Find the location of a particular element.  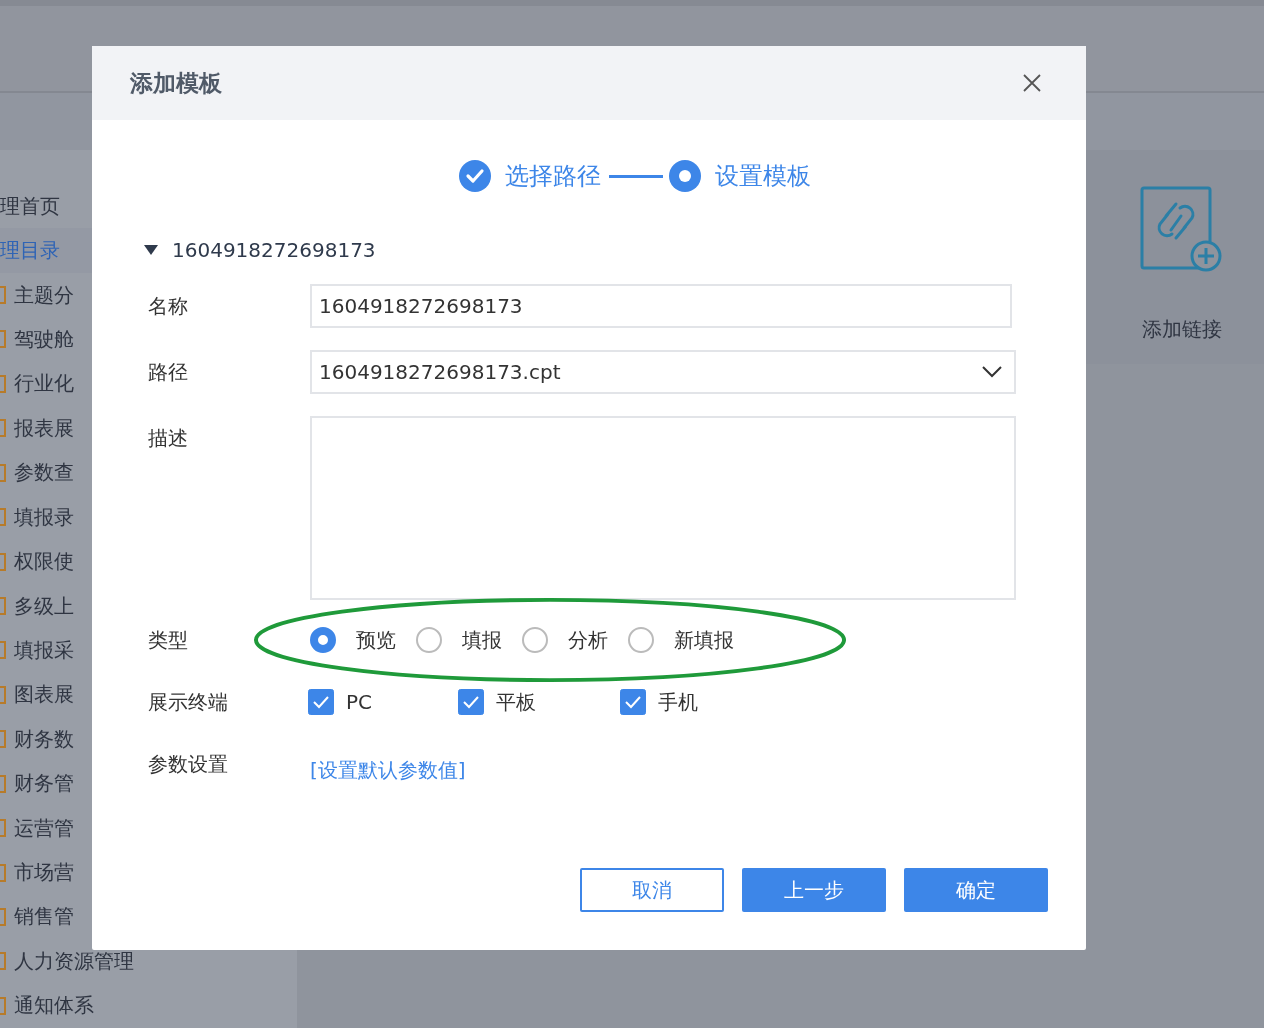

step-label: 选择路径 is located at coordinates (553, 176).